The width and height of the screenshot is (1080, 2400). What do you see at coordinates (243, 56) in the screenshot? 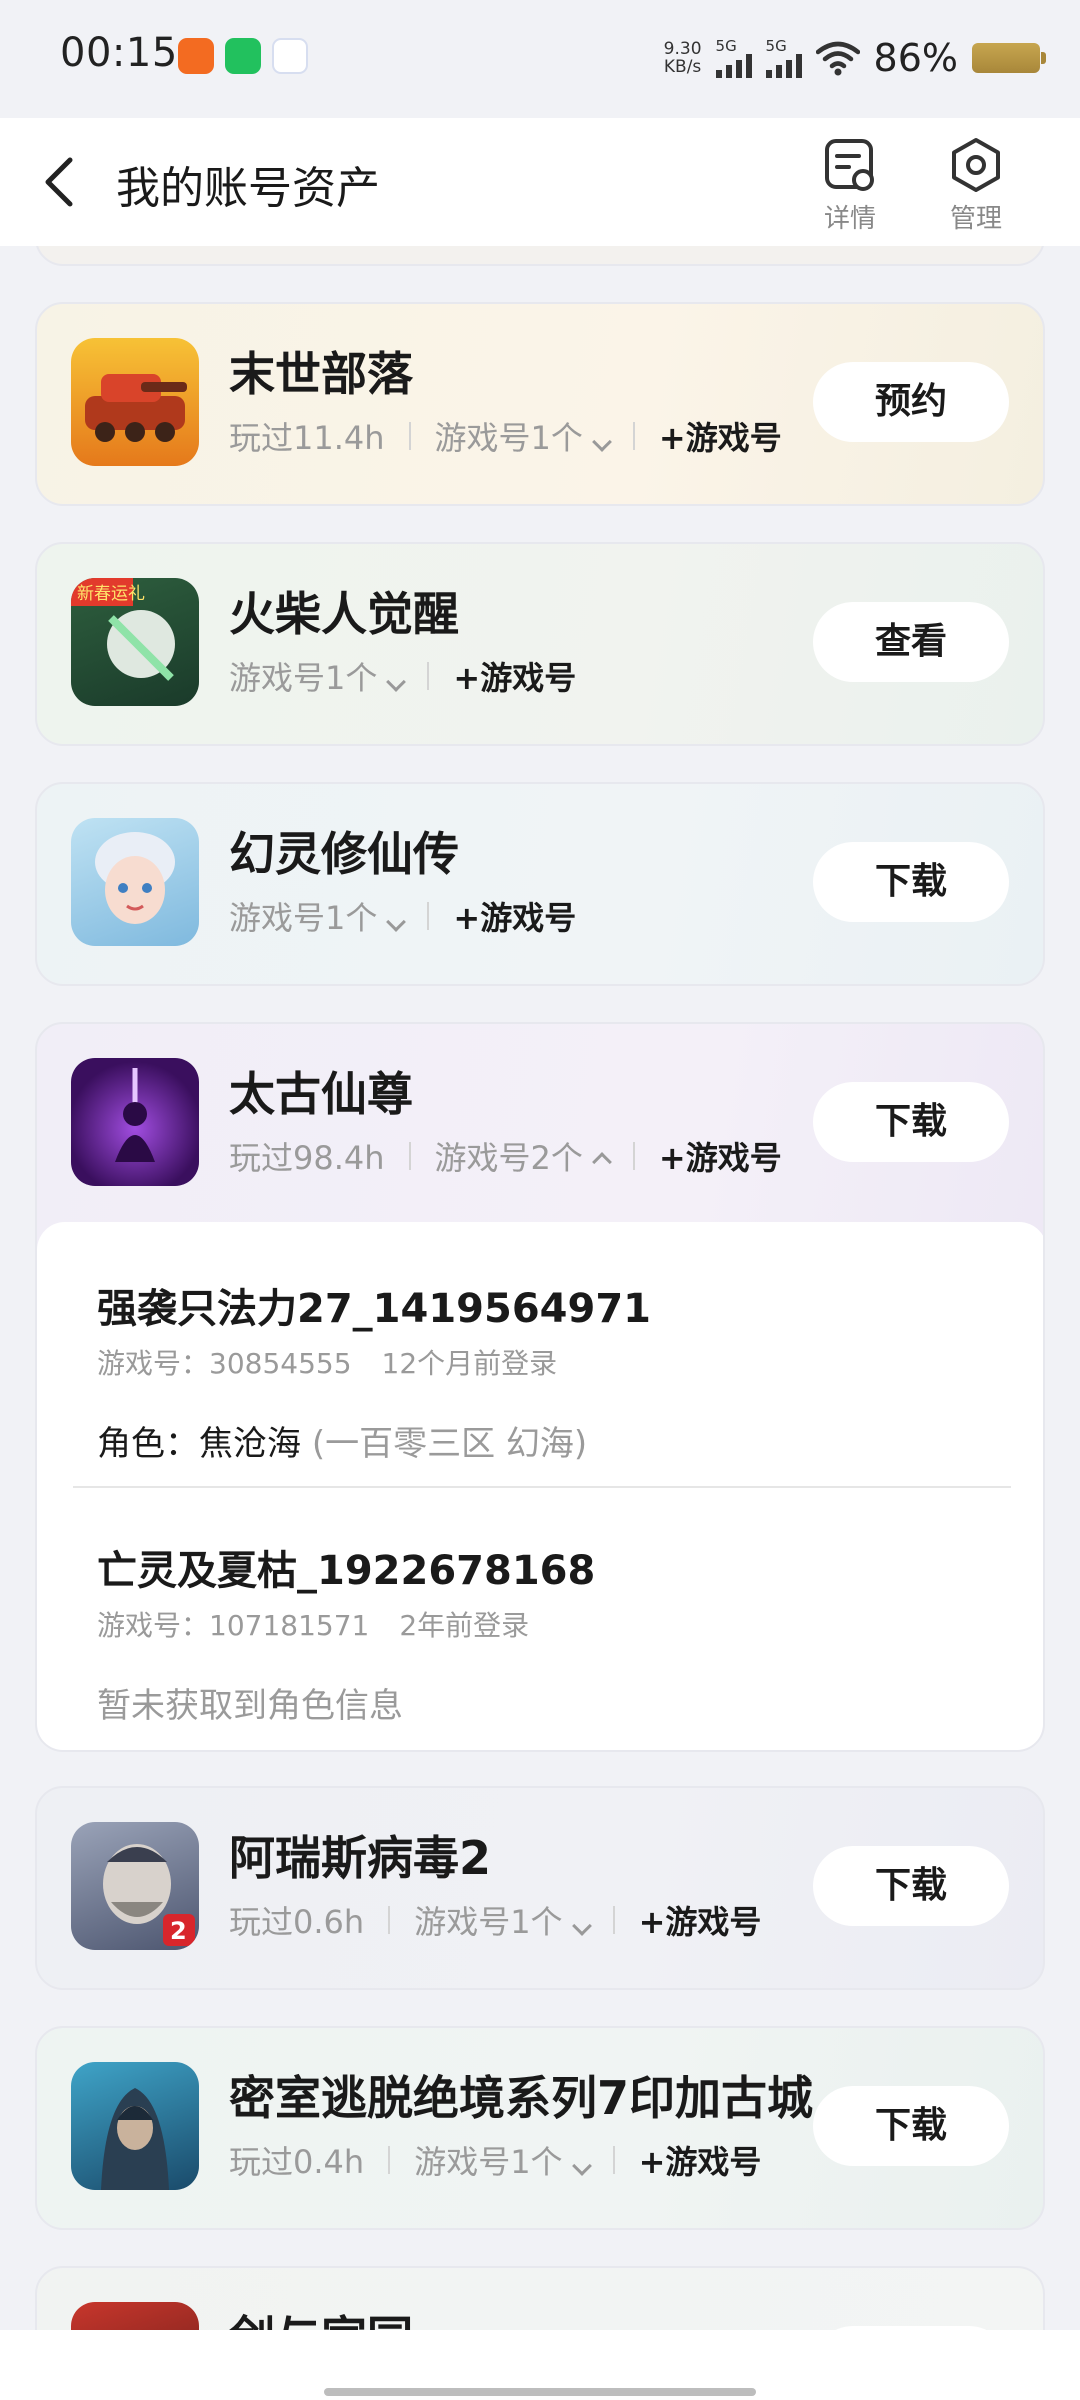
I see `wechat-notification-icon` at bounding box center [243, 56].